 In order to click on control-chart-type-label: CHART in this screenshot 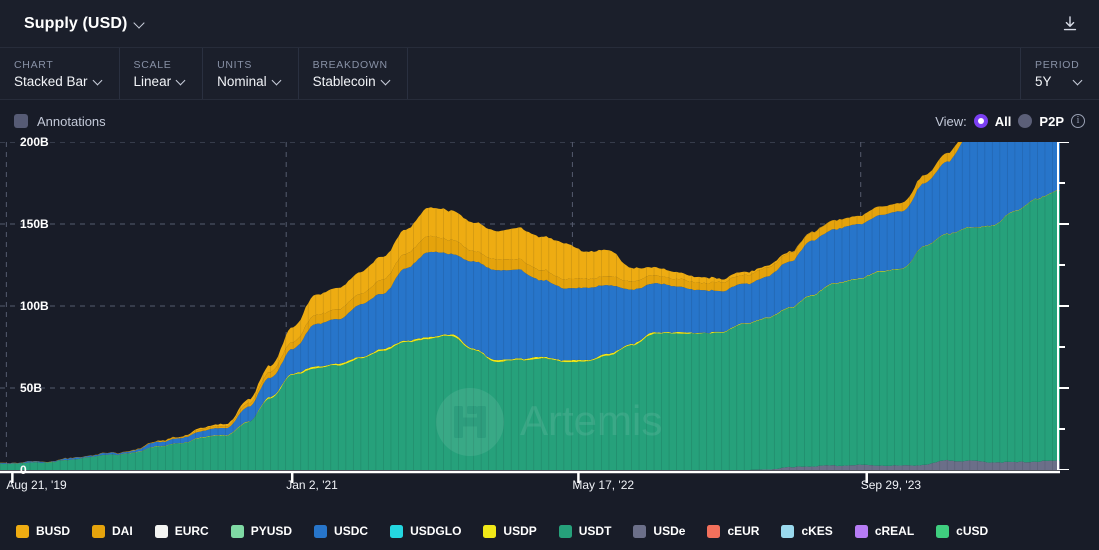, I will do `click(34, 64)`.